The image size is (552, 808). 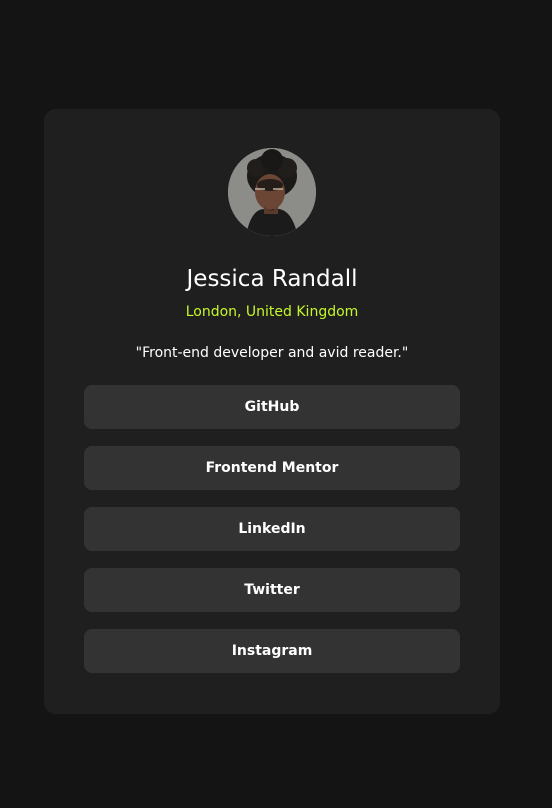 What do you see at coordinates (272, 312) in the screenshot?
I see `profile-location: London, United Kingdom` at bounding box center [272, 312].